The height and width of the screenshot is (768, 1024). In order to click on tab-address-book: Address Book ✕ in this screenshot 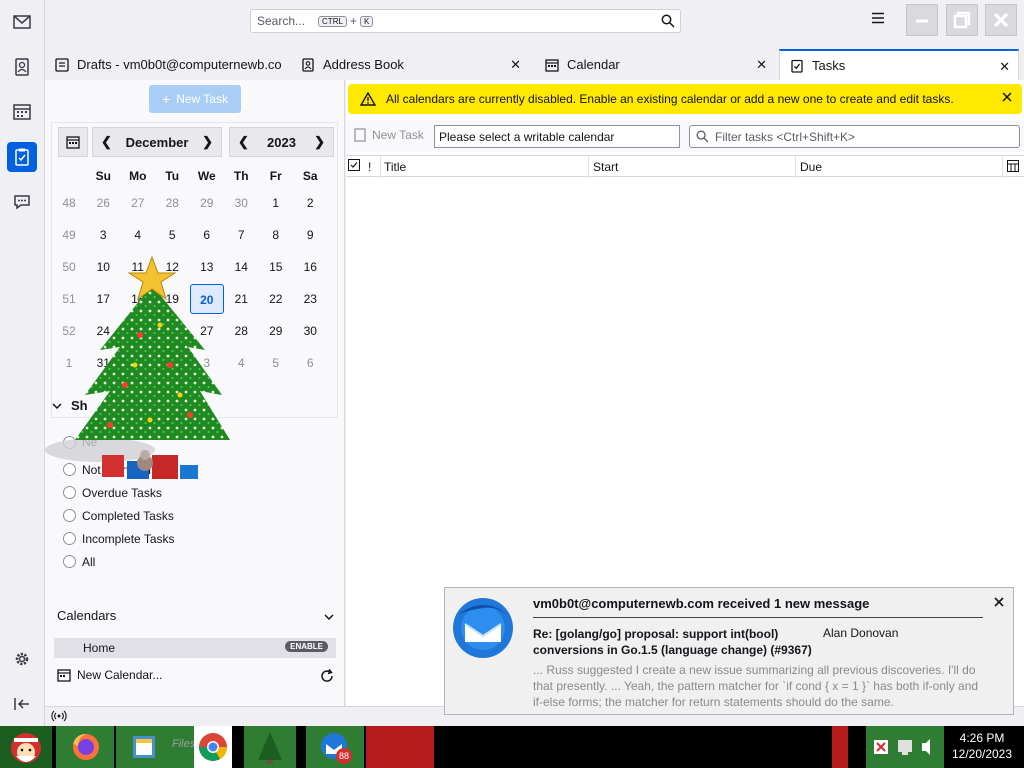, I will do `click(410, 64)`.